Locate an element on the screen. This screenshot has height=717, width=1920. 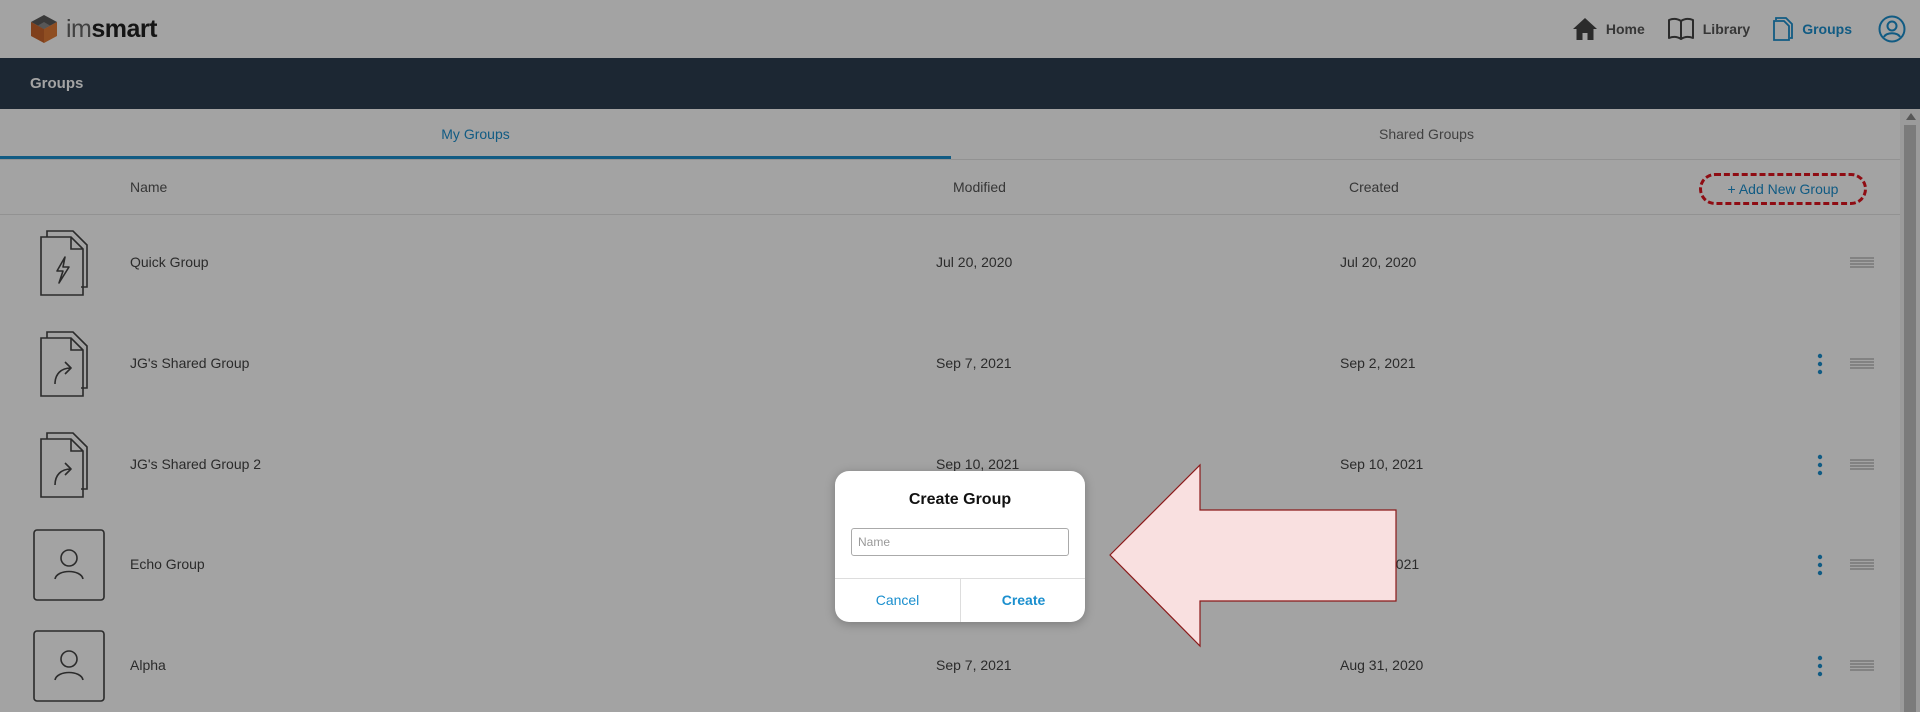
dialog-title: Create Group is located at coordinates (960, 499).